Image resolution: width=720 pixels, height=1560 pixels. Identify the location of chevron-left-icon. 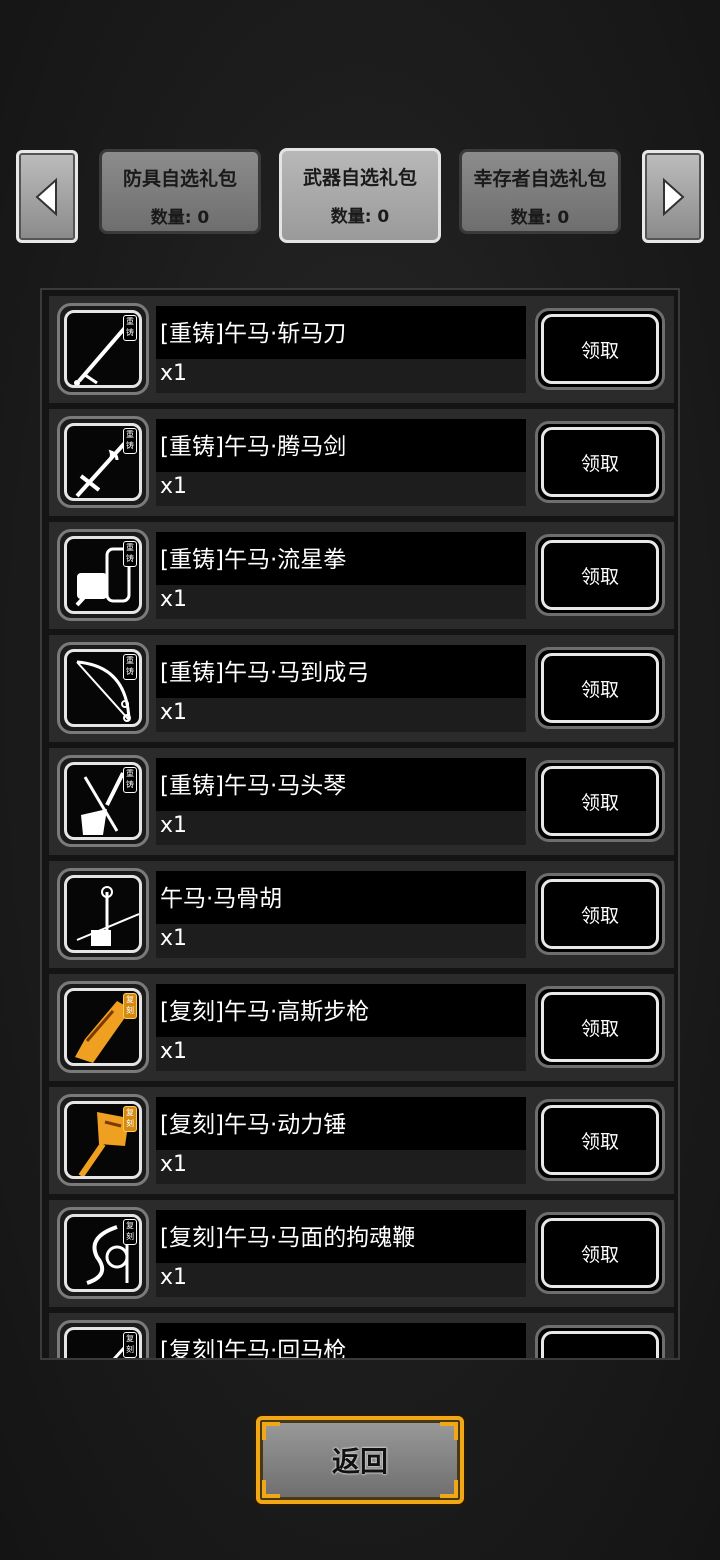
(46, 196).